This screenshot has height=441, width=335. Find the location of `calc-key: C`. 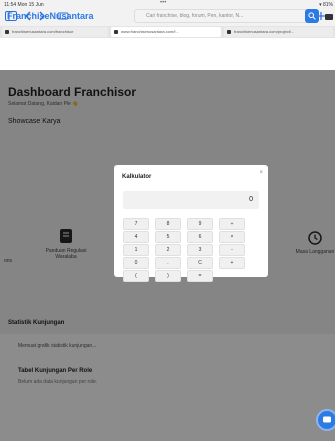

calc-key: C is located at coordinates (200, 263).